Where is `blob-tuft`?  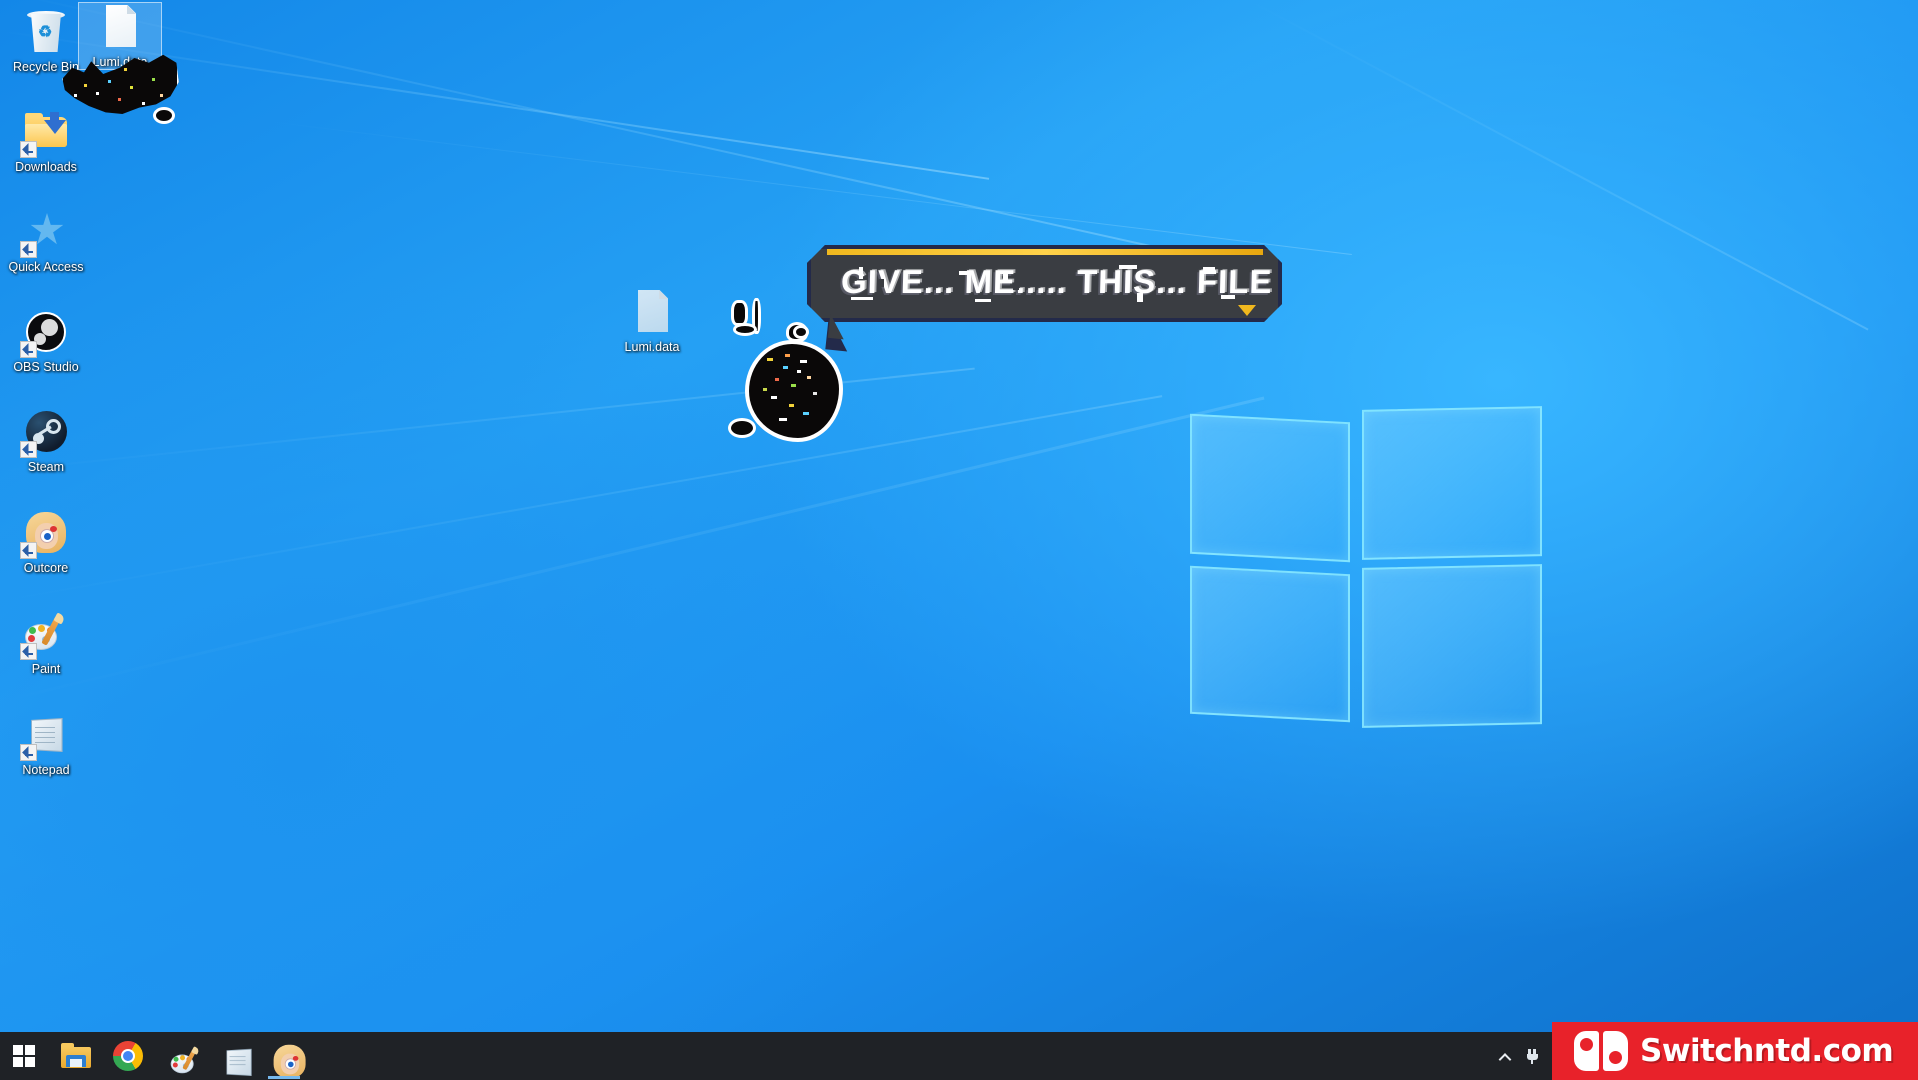
blob-tuft is located at coordinates (797, 332).